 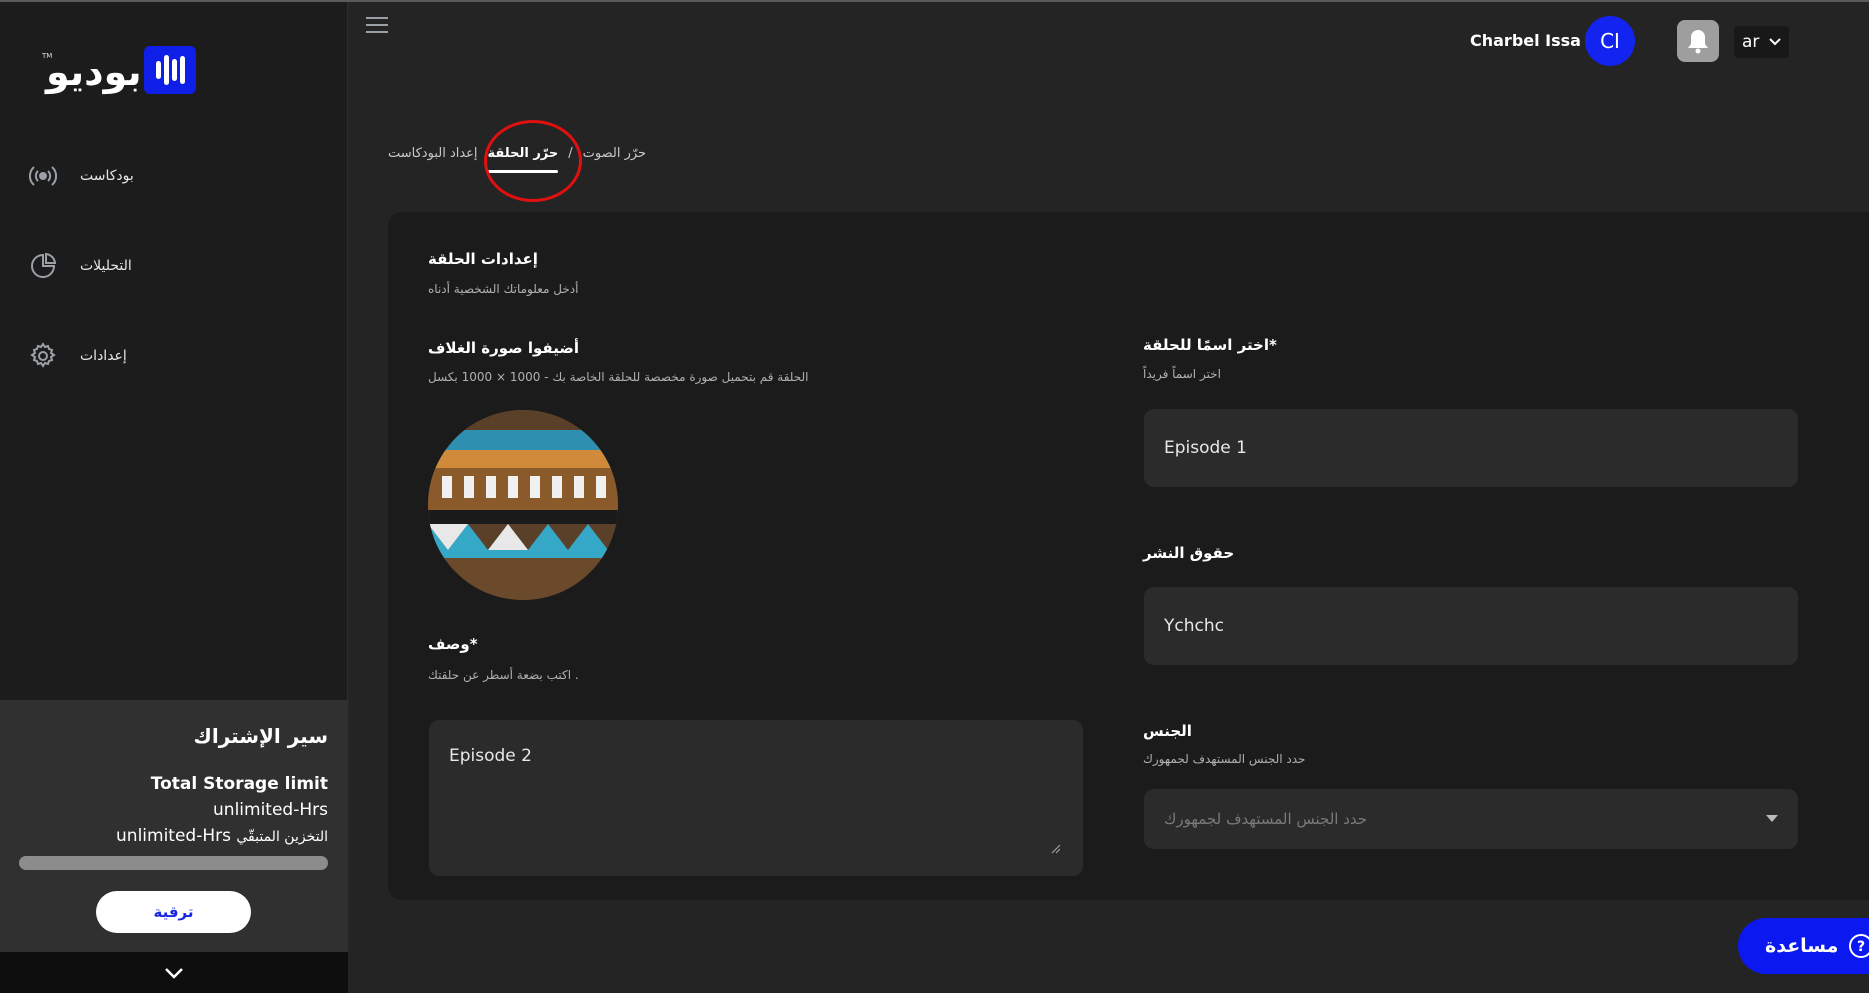 I want to click on language-value: ar, so click(x=1751, y=42).